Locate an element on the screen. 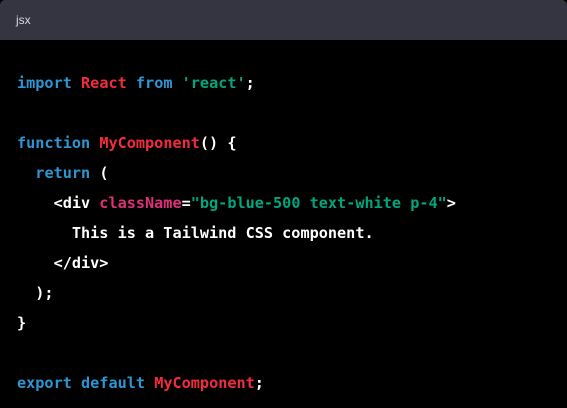 Image resolution: width=567 pixels, height=408 pixels. token-keyword: function is located at coordinates (54, 143).